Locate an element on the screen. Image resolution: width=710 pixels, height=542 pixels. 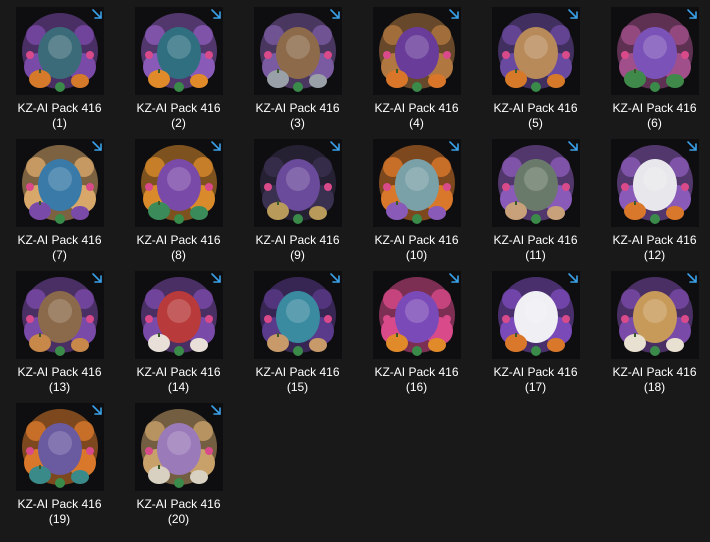
file-item: KZ-AI Pack 416 (11) is located at coordinates (535, 202).